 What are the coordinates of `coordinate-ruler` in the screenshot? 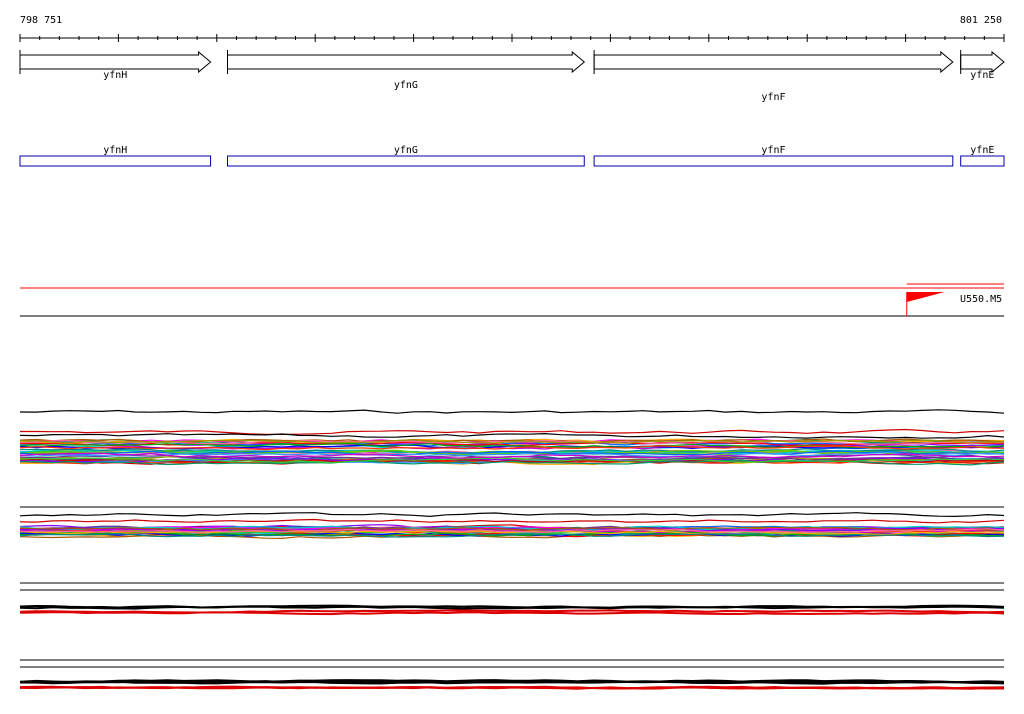 It's located at (512, 38).